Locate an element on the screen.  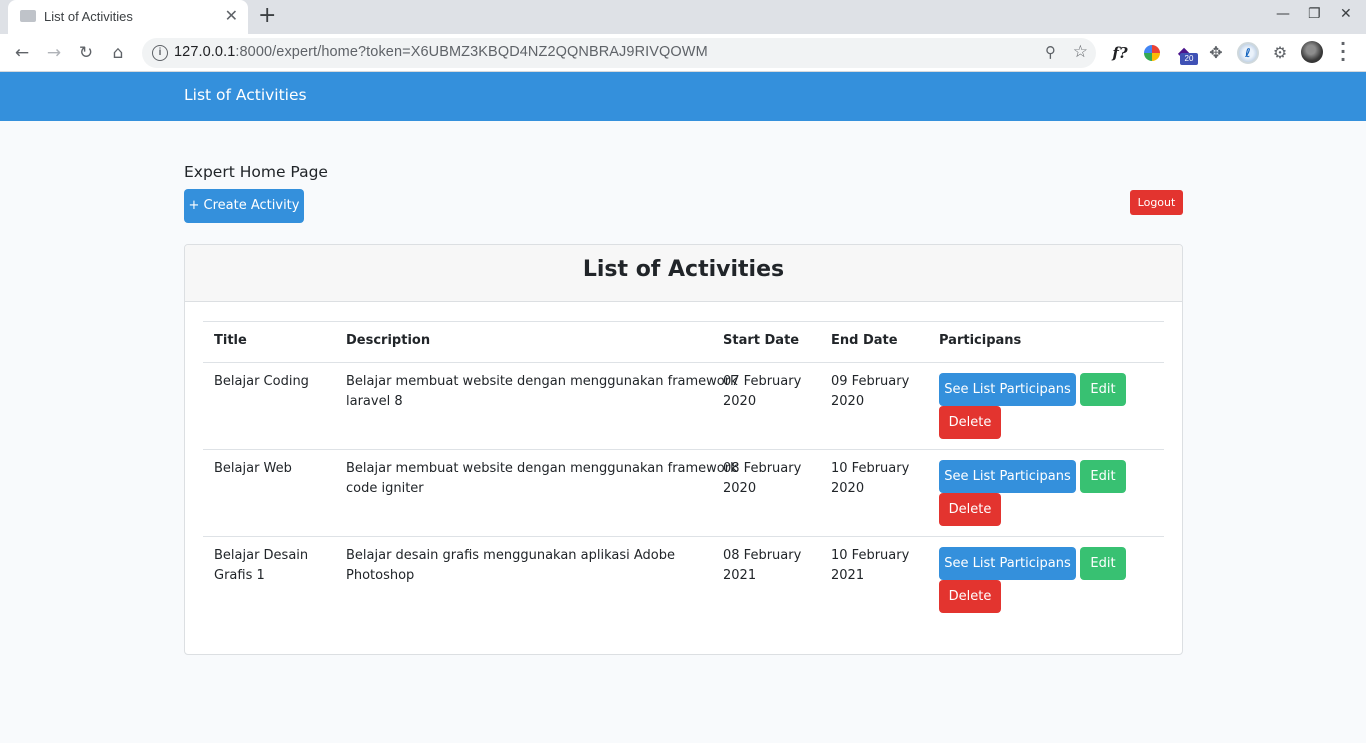
tab-favicon-icon is located at coordinates (28, 16).